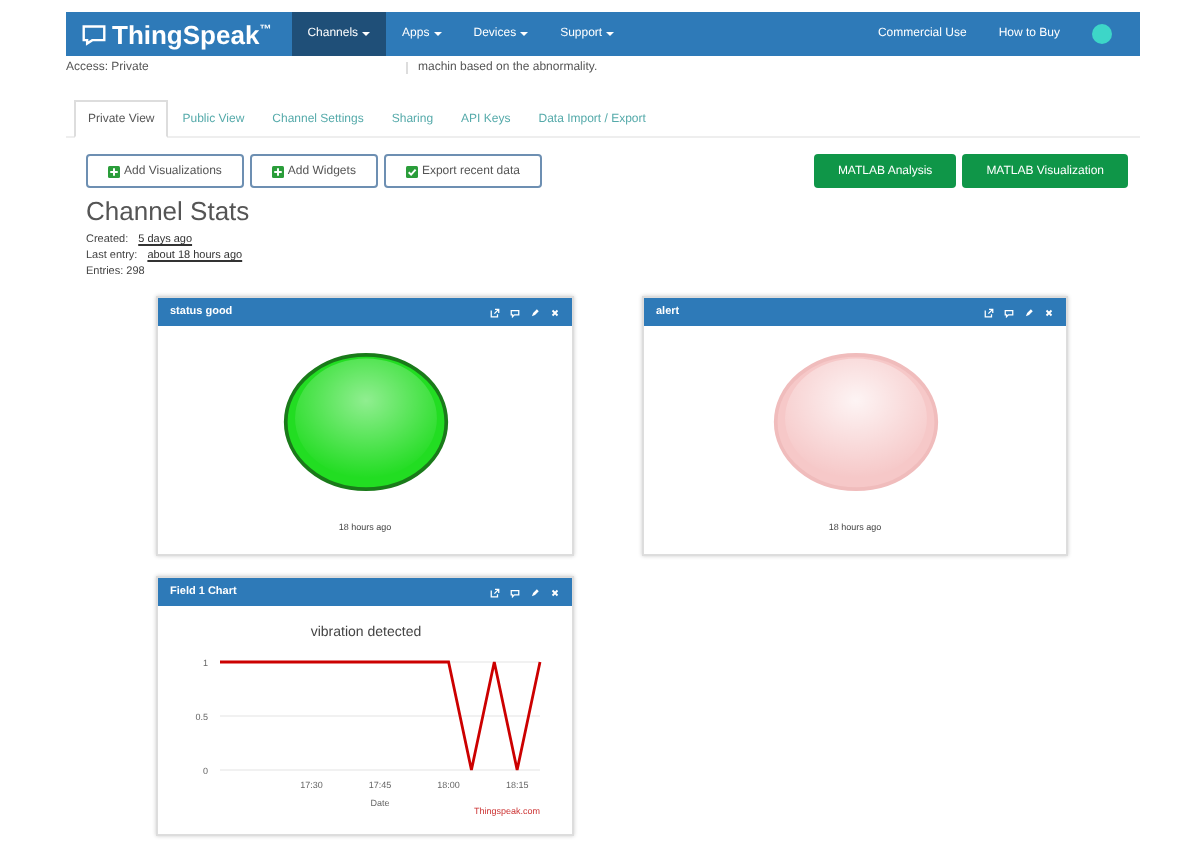 This screenshot has height=868, width=1188. I want to click on avatar, so click(1102, 34).